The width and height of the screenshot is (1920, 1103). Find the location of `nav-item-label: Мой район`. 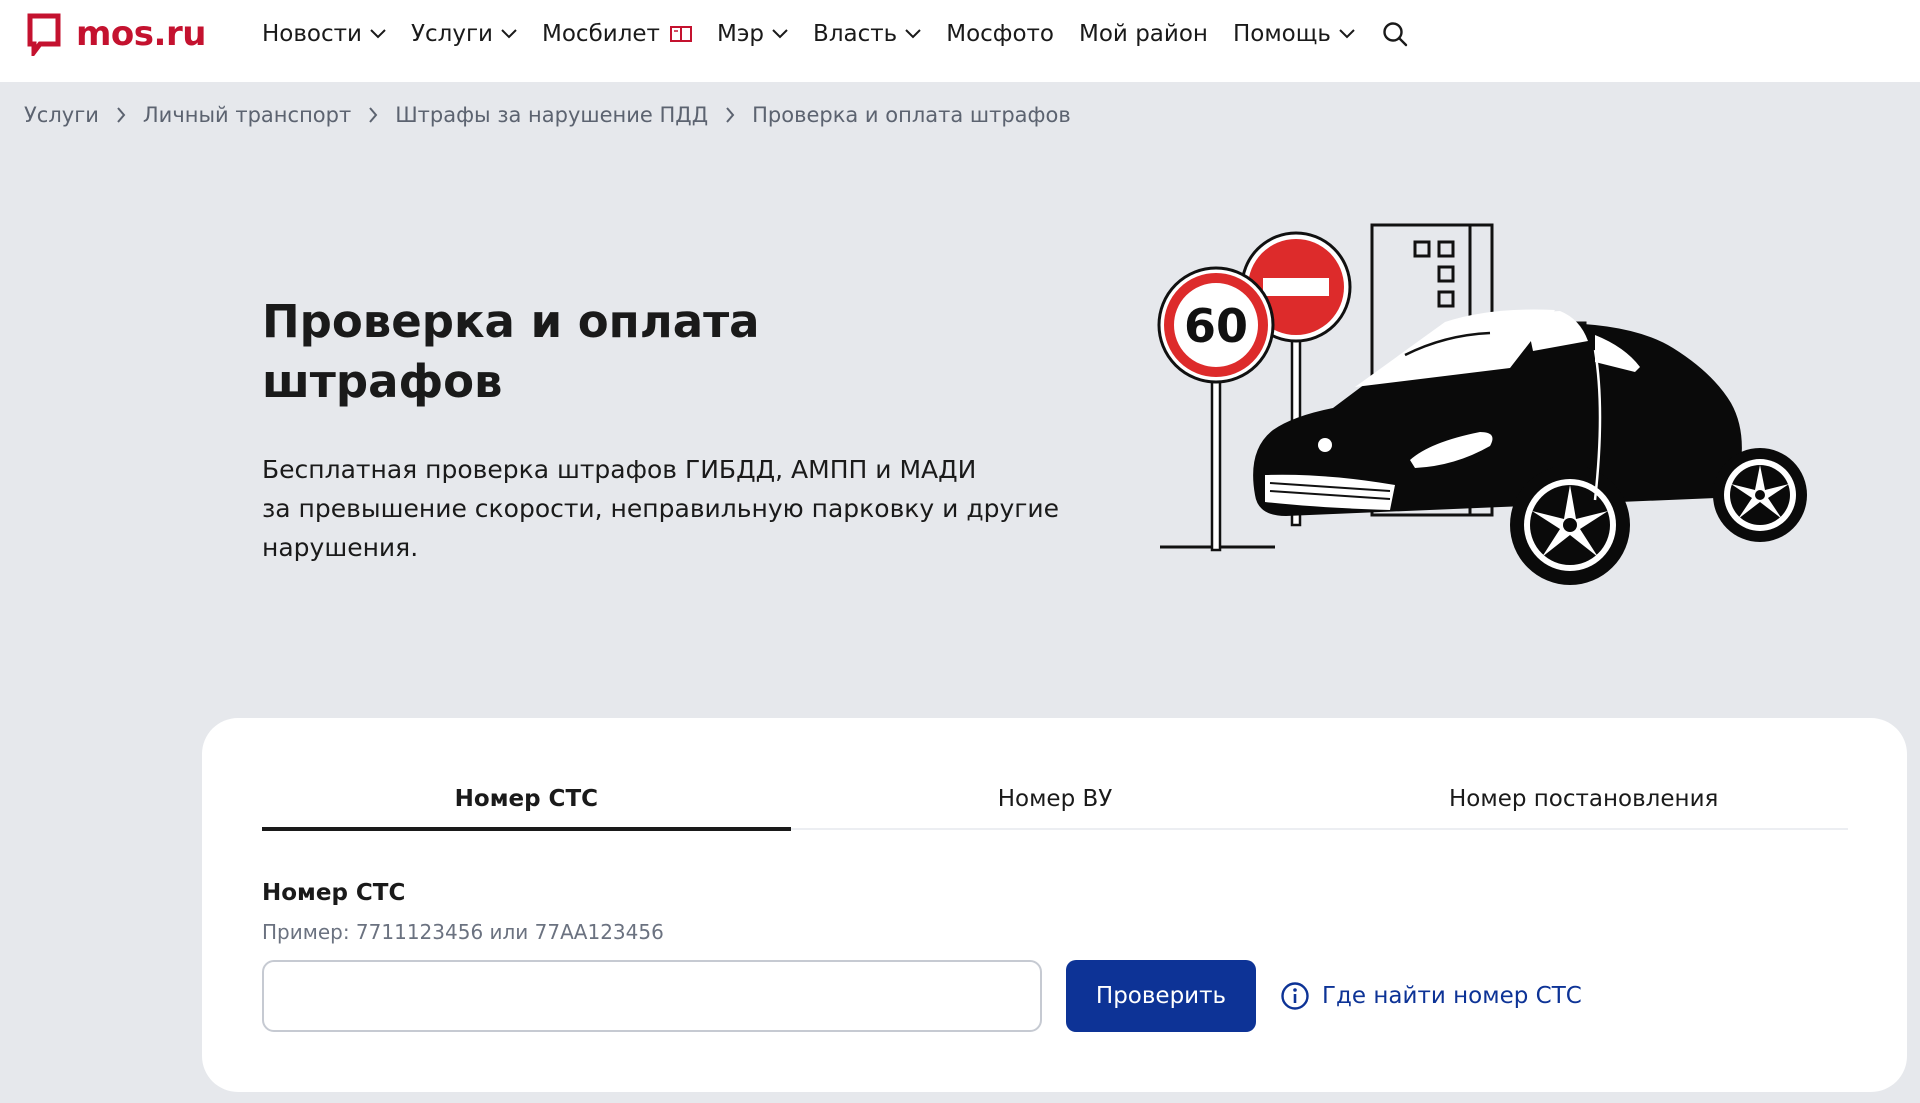

nav-item-label: Мой район is located at coordinates (1143, 34).